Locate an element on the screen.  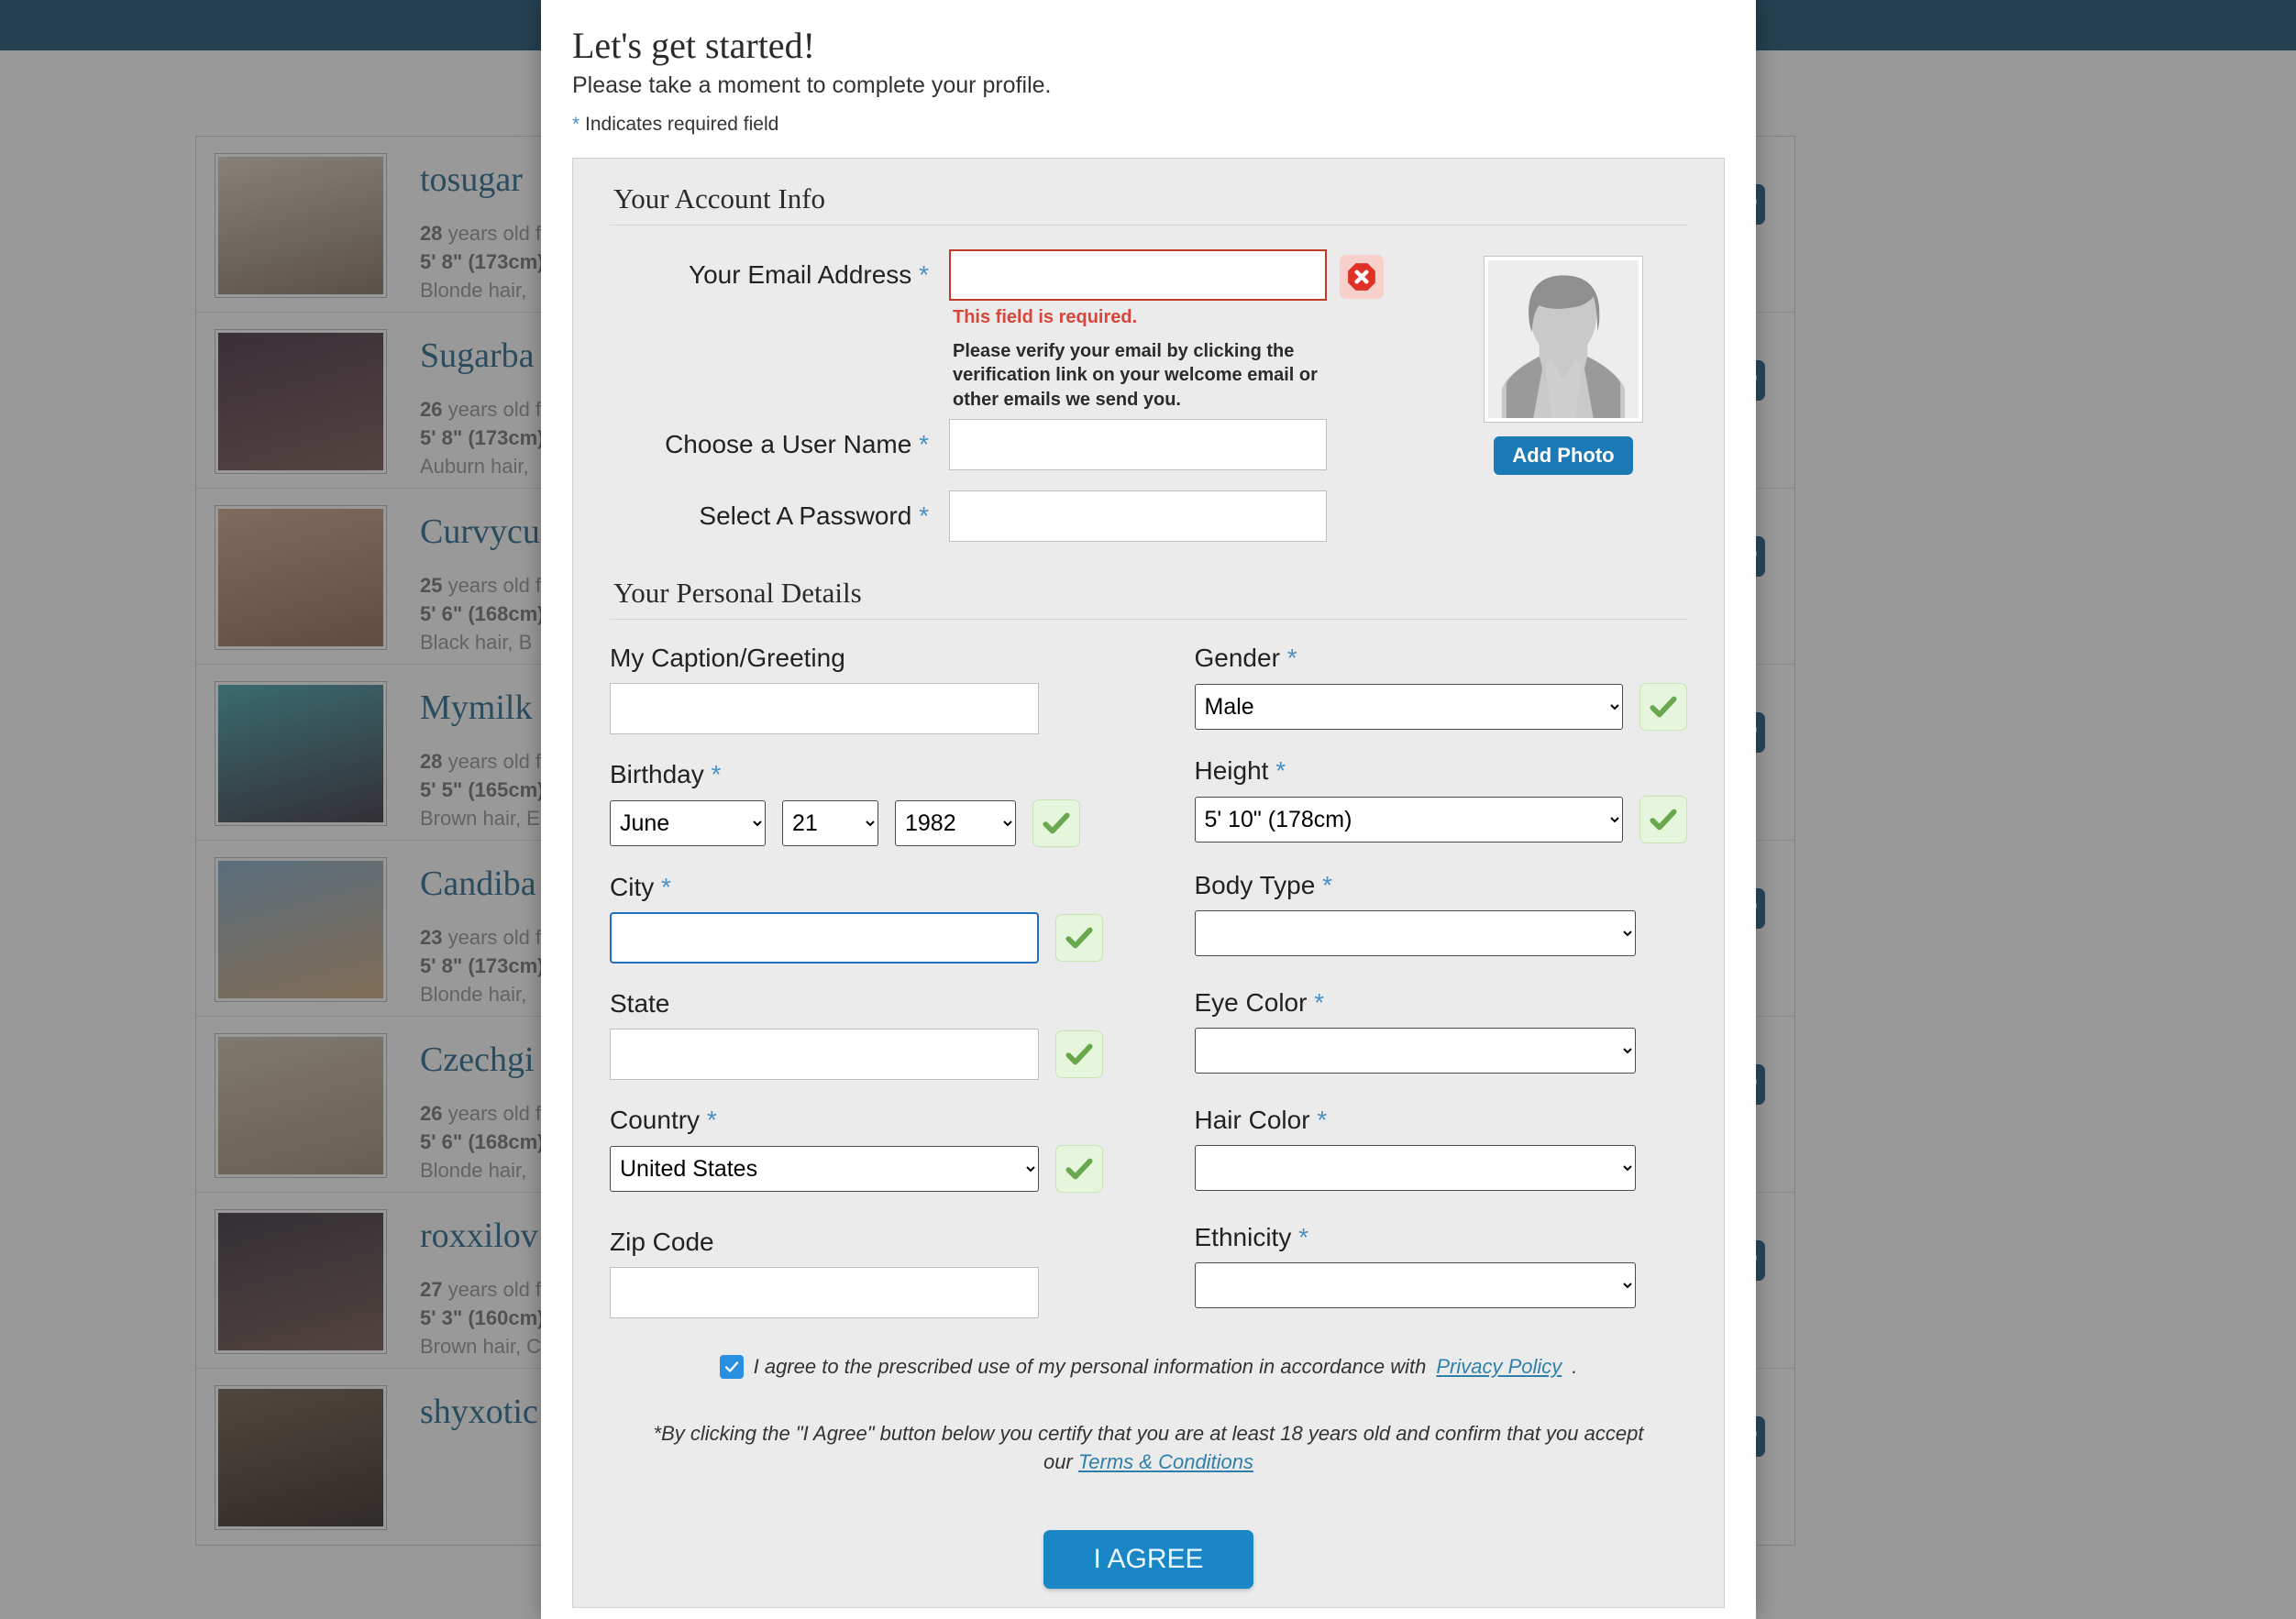
state-input is located at coordinates (824, 1055).